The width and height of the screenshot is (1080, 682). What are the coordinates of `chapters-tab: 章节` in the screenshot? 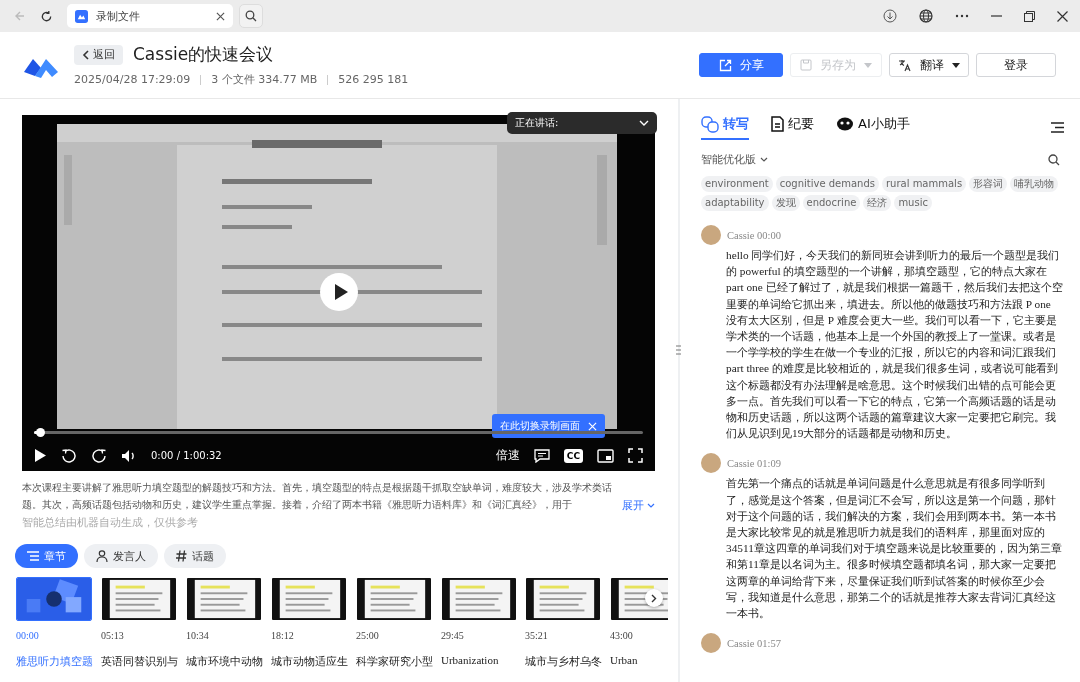 It's located at (46, 556).